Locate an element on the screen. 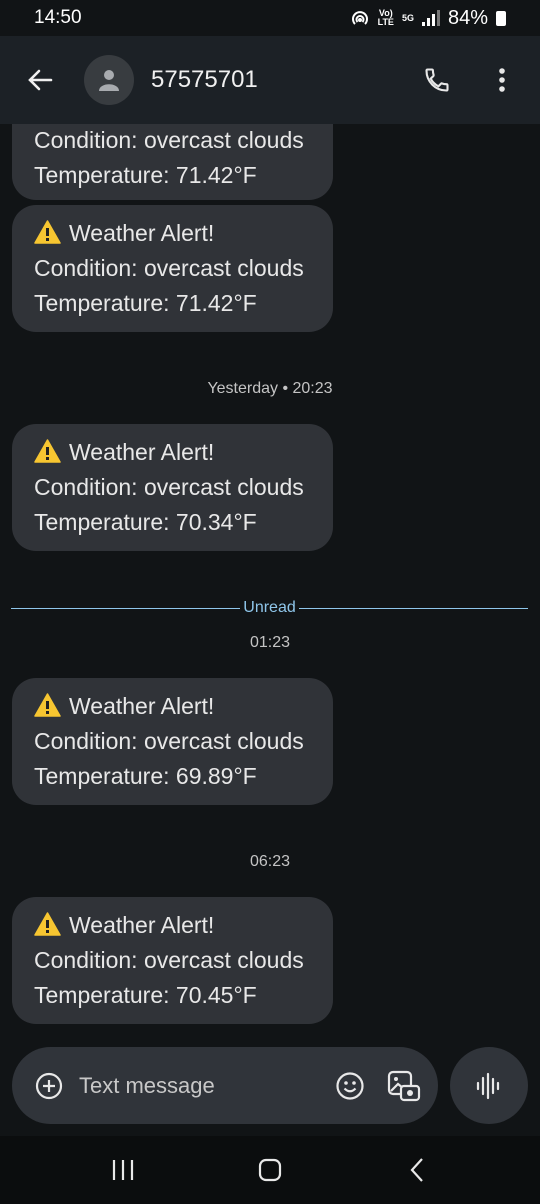  emoji-button is located at coordinates (350, 1086).